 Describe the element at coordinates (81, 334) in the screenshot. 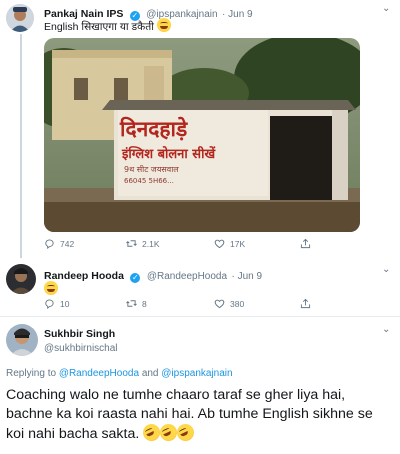

I see `author-name: Sukhbir Singh` at that location.